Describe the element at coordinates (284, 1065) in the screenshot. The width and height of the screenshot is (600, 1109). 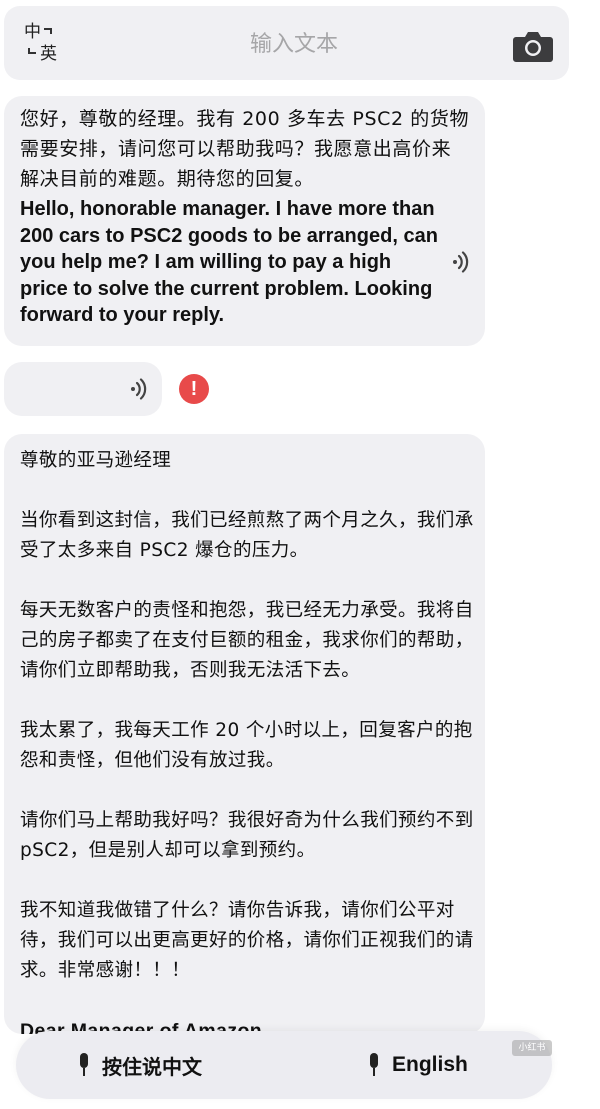
I see `bottom-voice-bar: 按住说中文 English` at that location.